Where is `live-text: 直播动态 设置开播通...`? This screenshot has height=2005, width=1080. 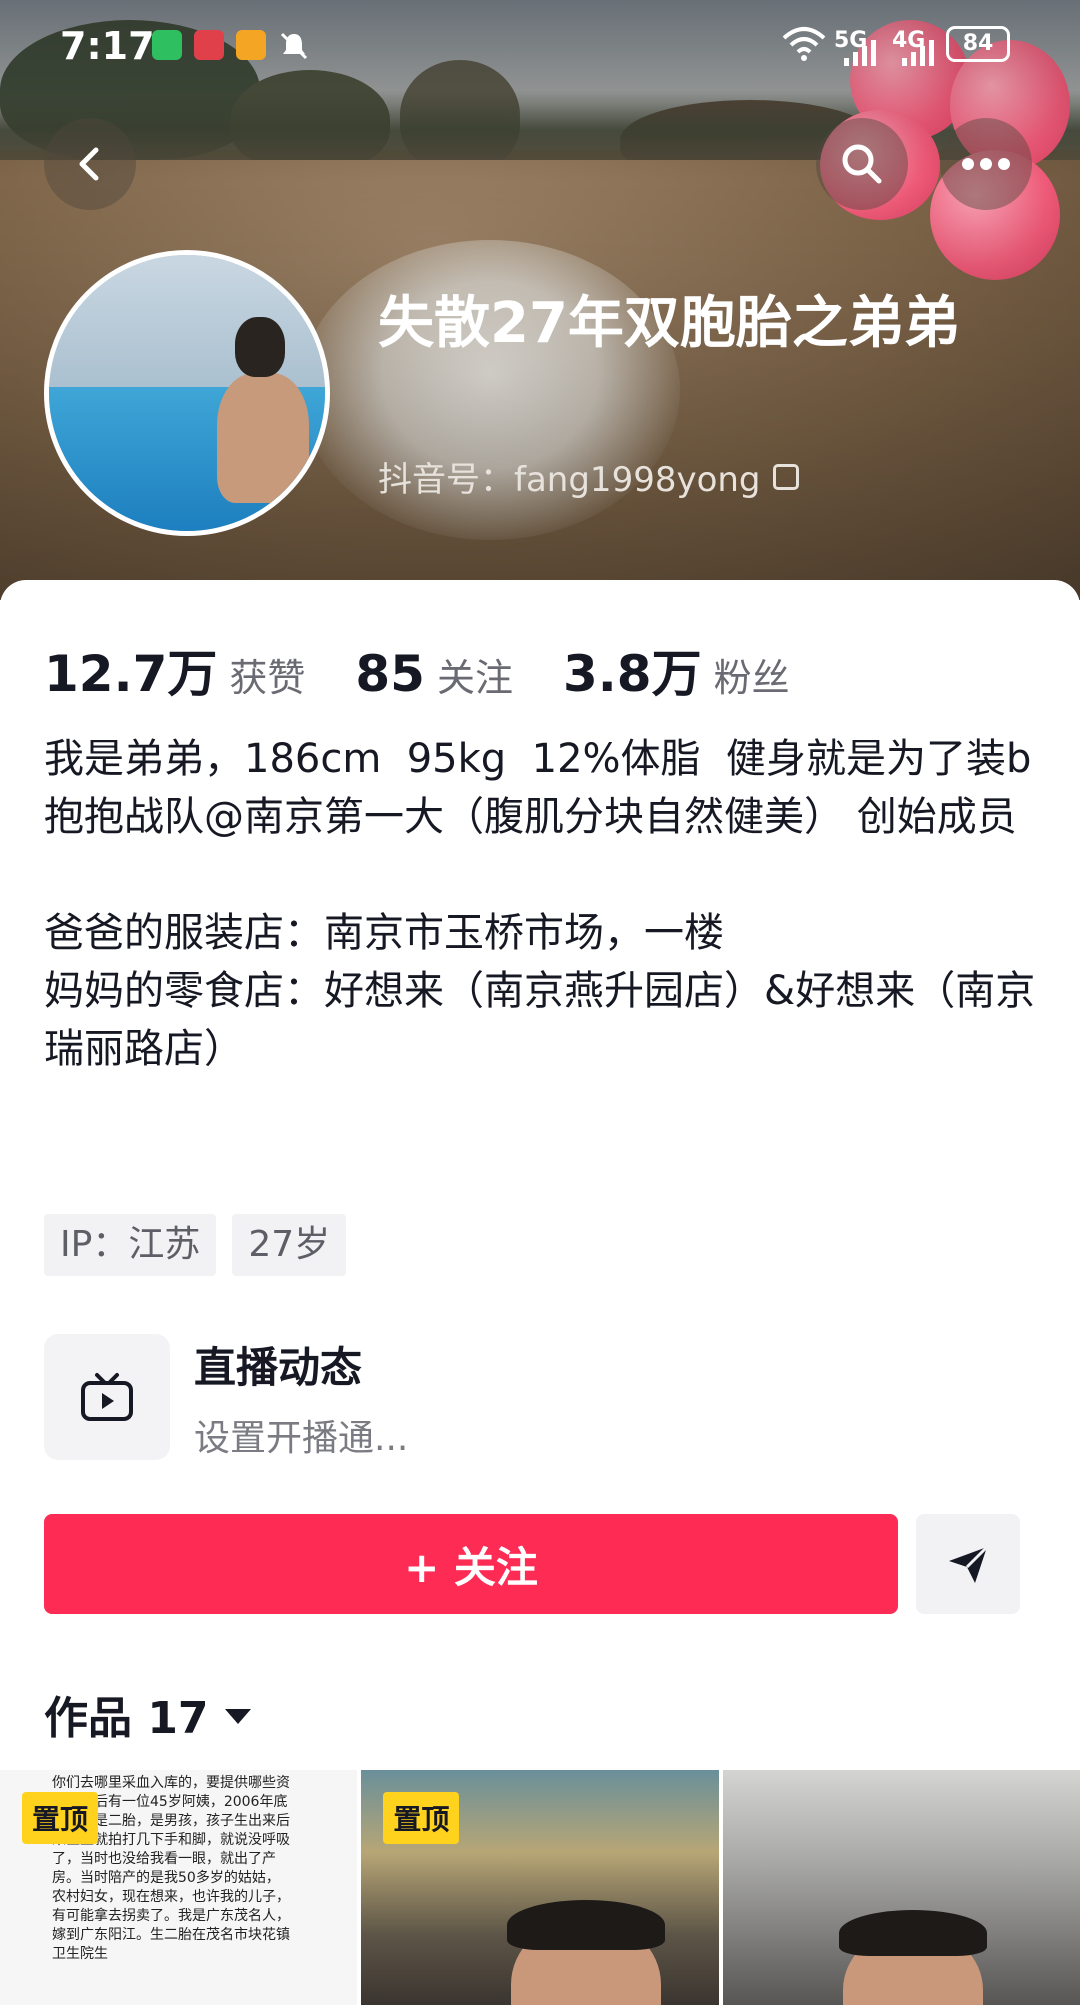 live-text: 直播动态 设置开播通... is located at coordinates (301, 1397).